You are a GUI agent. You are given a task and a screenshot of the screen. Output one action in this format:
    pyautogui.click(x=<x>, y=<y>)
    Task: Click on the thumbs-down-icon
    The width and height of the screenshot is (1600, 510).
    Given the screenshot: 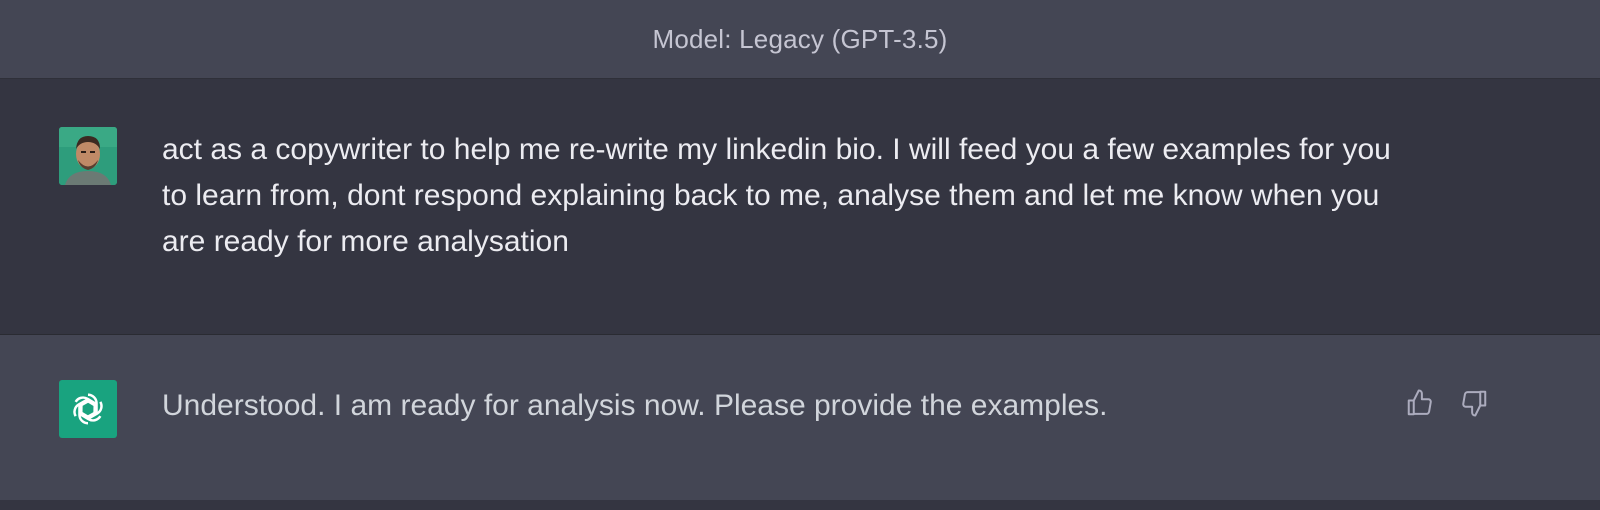 What is the action you would take?
    pyautogui.click(x=1474, y=403)
    